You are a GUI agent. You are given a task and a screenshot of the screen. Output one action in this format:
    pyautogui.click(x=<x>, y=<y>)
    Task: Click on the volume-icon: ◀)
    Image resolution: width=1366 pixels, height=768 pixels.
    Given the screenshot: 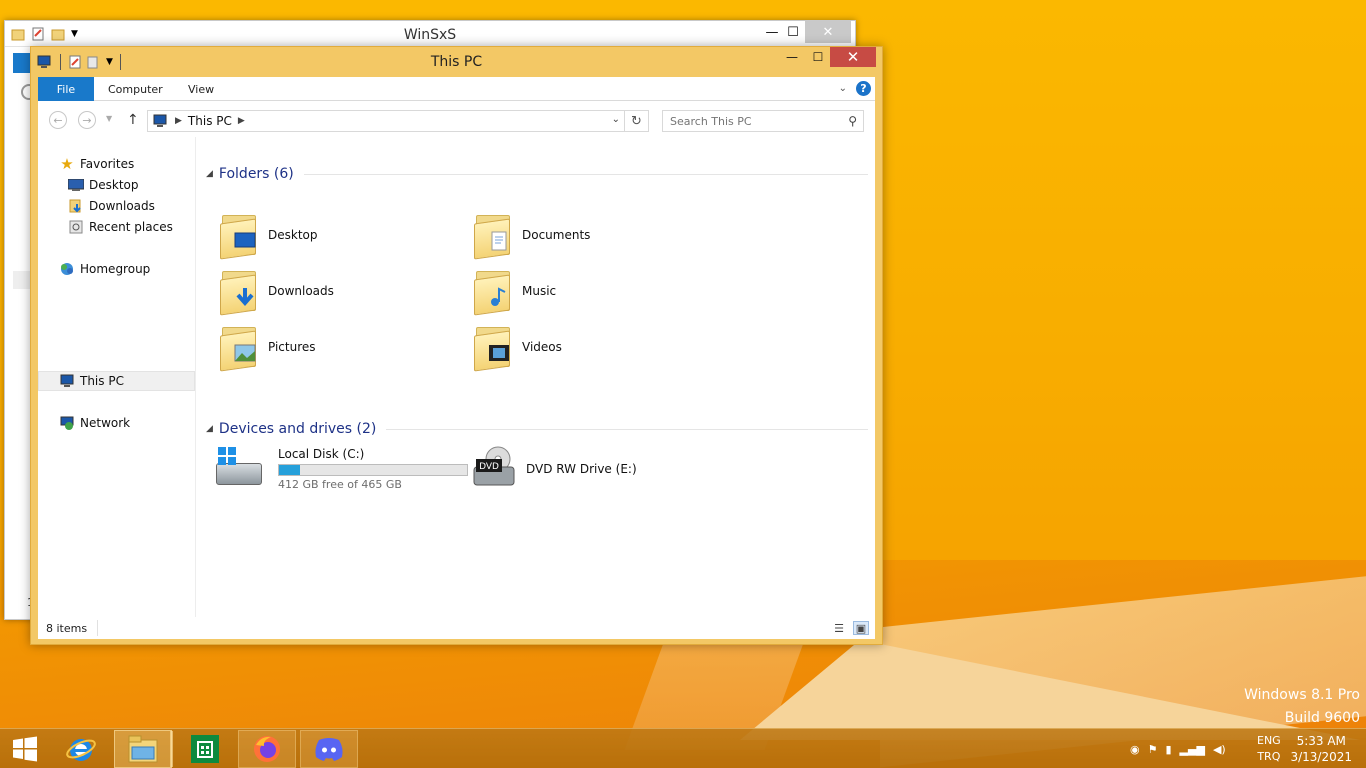 What is the action you would take?
    pyautogui.click(x=1219, y=749)
    